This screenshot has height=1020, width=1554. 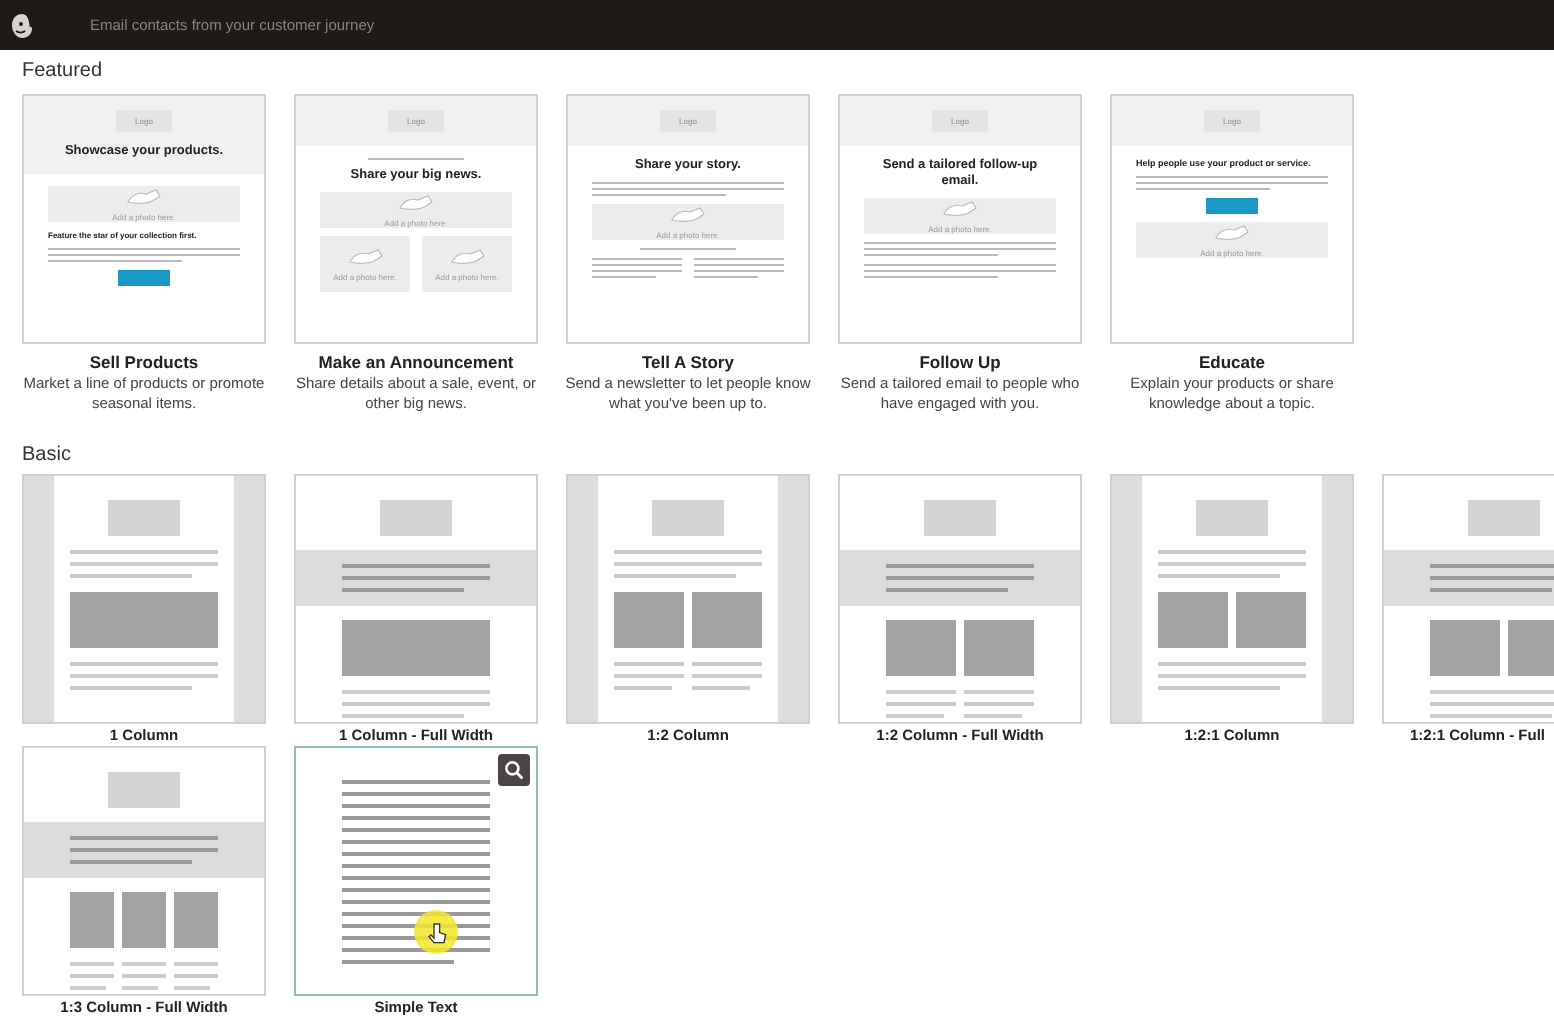 I want to click on section-heading: Featured, so click(x=63, y=71).